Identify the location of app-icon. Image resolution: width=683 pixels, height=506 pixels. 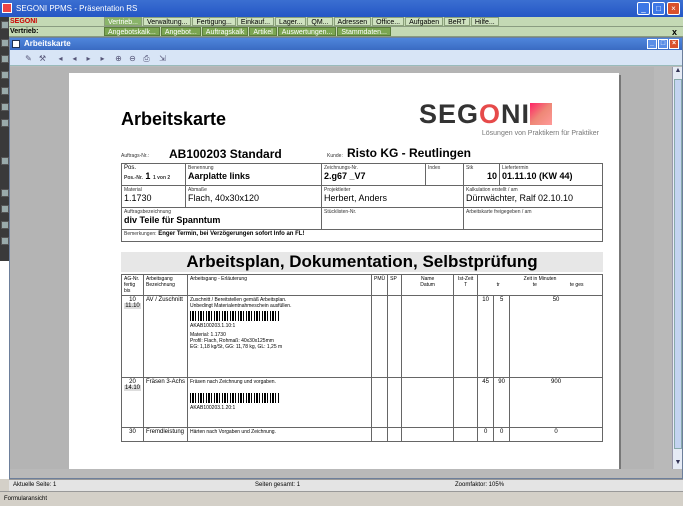
(7, 8).